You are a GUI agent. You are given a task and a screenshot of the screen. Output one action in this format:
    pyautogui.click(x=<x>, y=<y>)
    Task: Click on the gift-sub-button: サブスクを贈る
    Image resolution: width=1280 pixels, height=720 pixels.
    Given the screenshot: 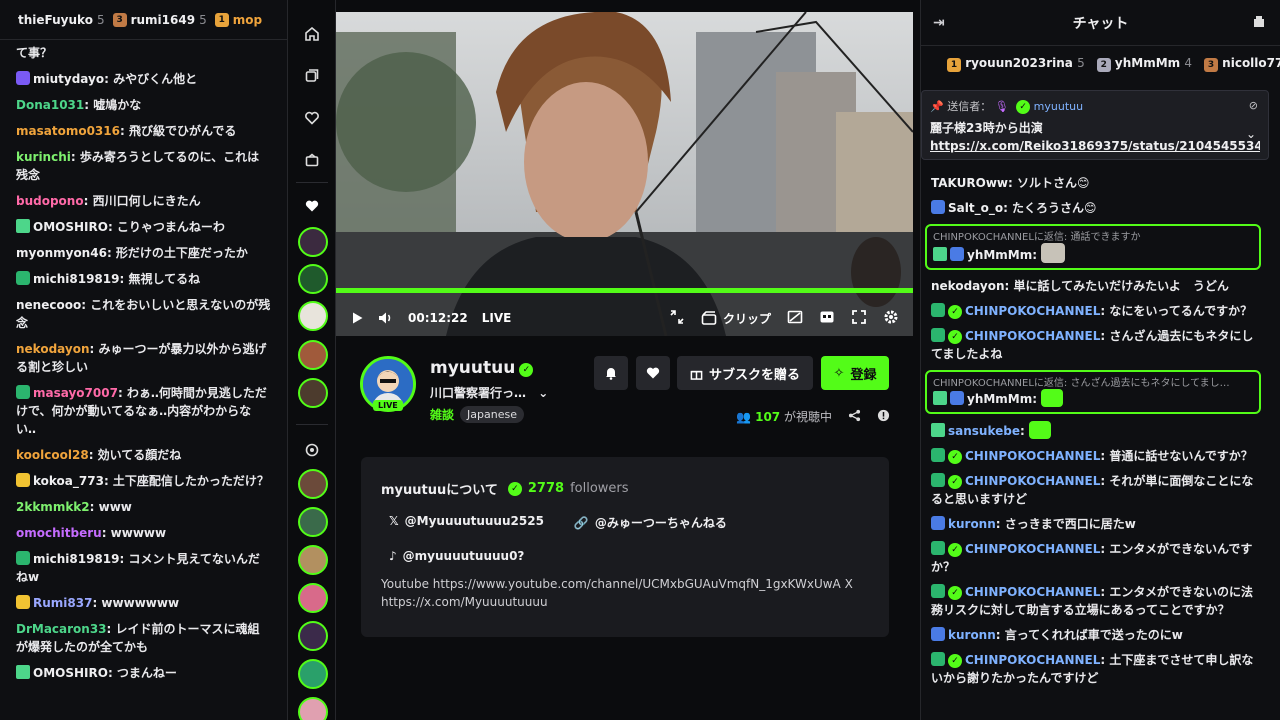 What is the action you would take?
    pyautogui.click(x=745, y=373)
    